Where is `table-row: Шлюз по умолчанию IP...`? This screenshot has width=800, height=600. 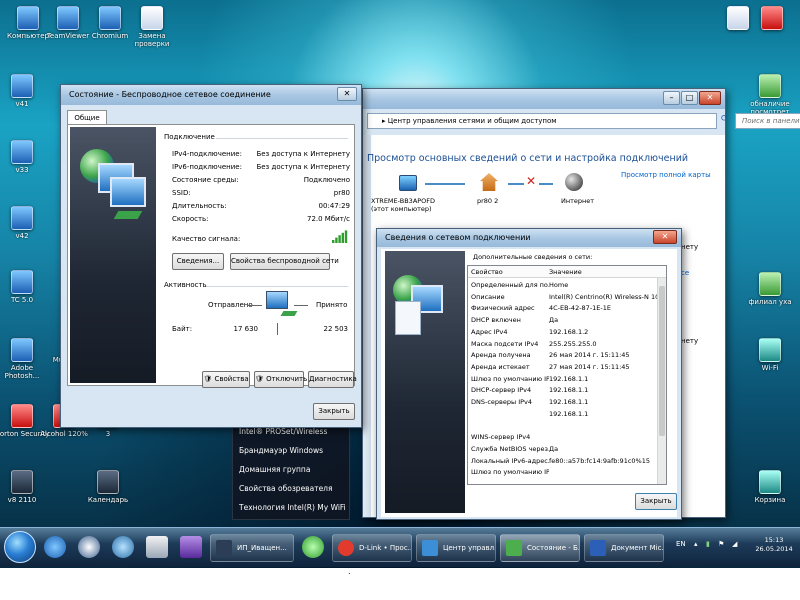 table-row: Шлюз по умолчанию IP... is located at coordinates (565, 472).